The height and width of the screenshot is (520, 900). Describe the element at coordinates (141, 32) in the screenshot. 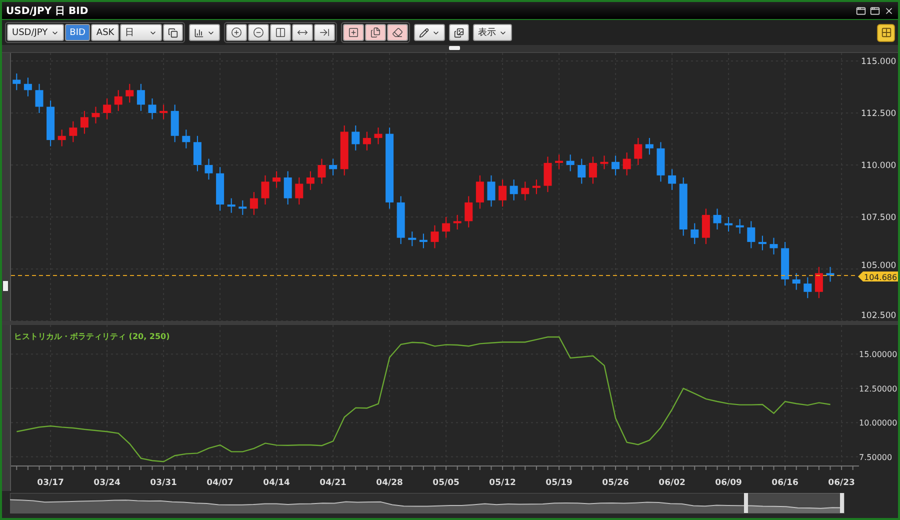

I see `period-dropdown: 日` at that location.